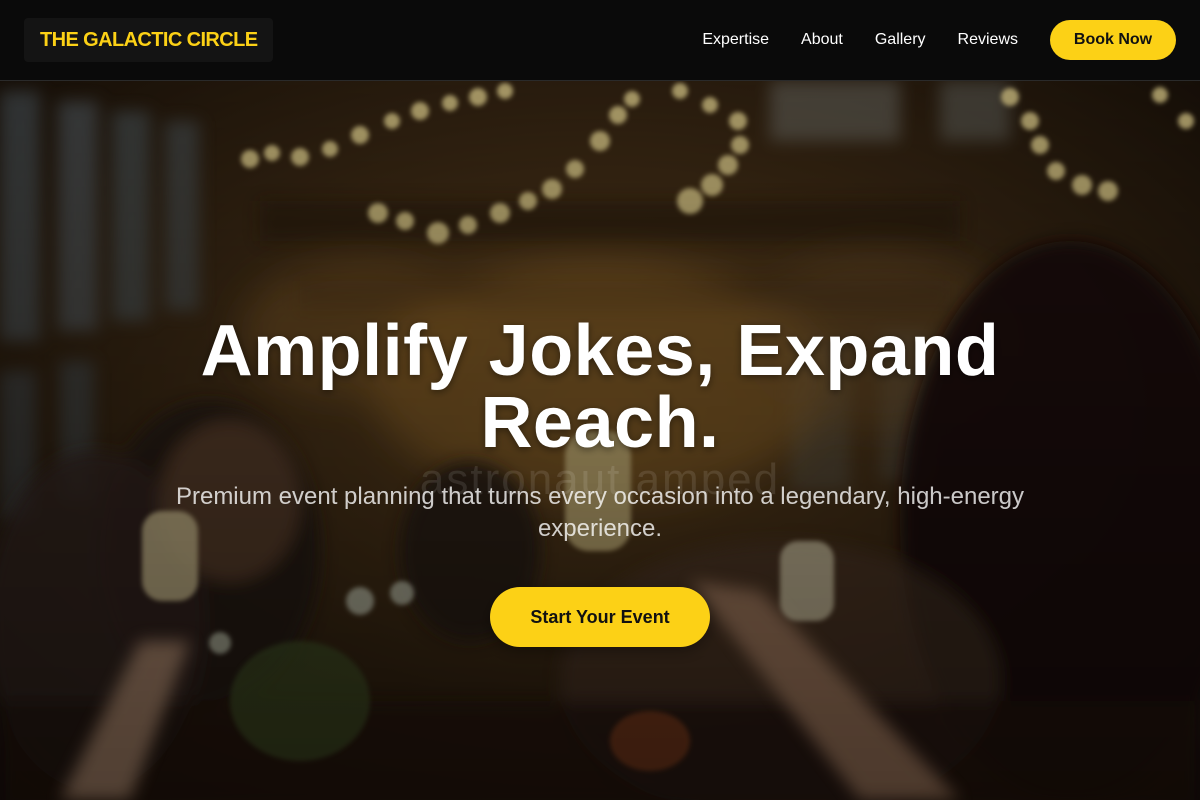 This screenshot has height=800, width=1200. Describe the element at coordinates (860, 40) in the screenshot. I see `nav-links: Expertise About Gallery Reviews` at that location.